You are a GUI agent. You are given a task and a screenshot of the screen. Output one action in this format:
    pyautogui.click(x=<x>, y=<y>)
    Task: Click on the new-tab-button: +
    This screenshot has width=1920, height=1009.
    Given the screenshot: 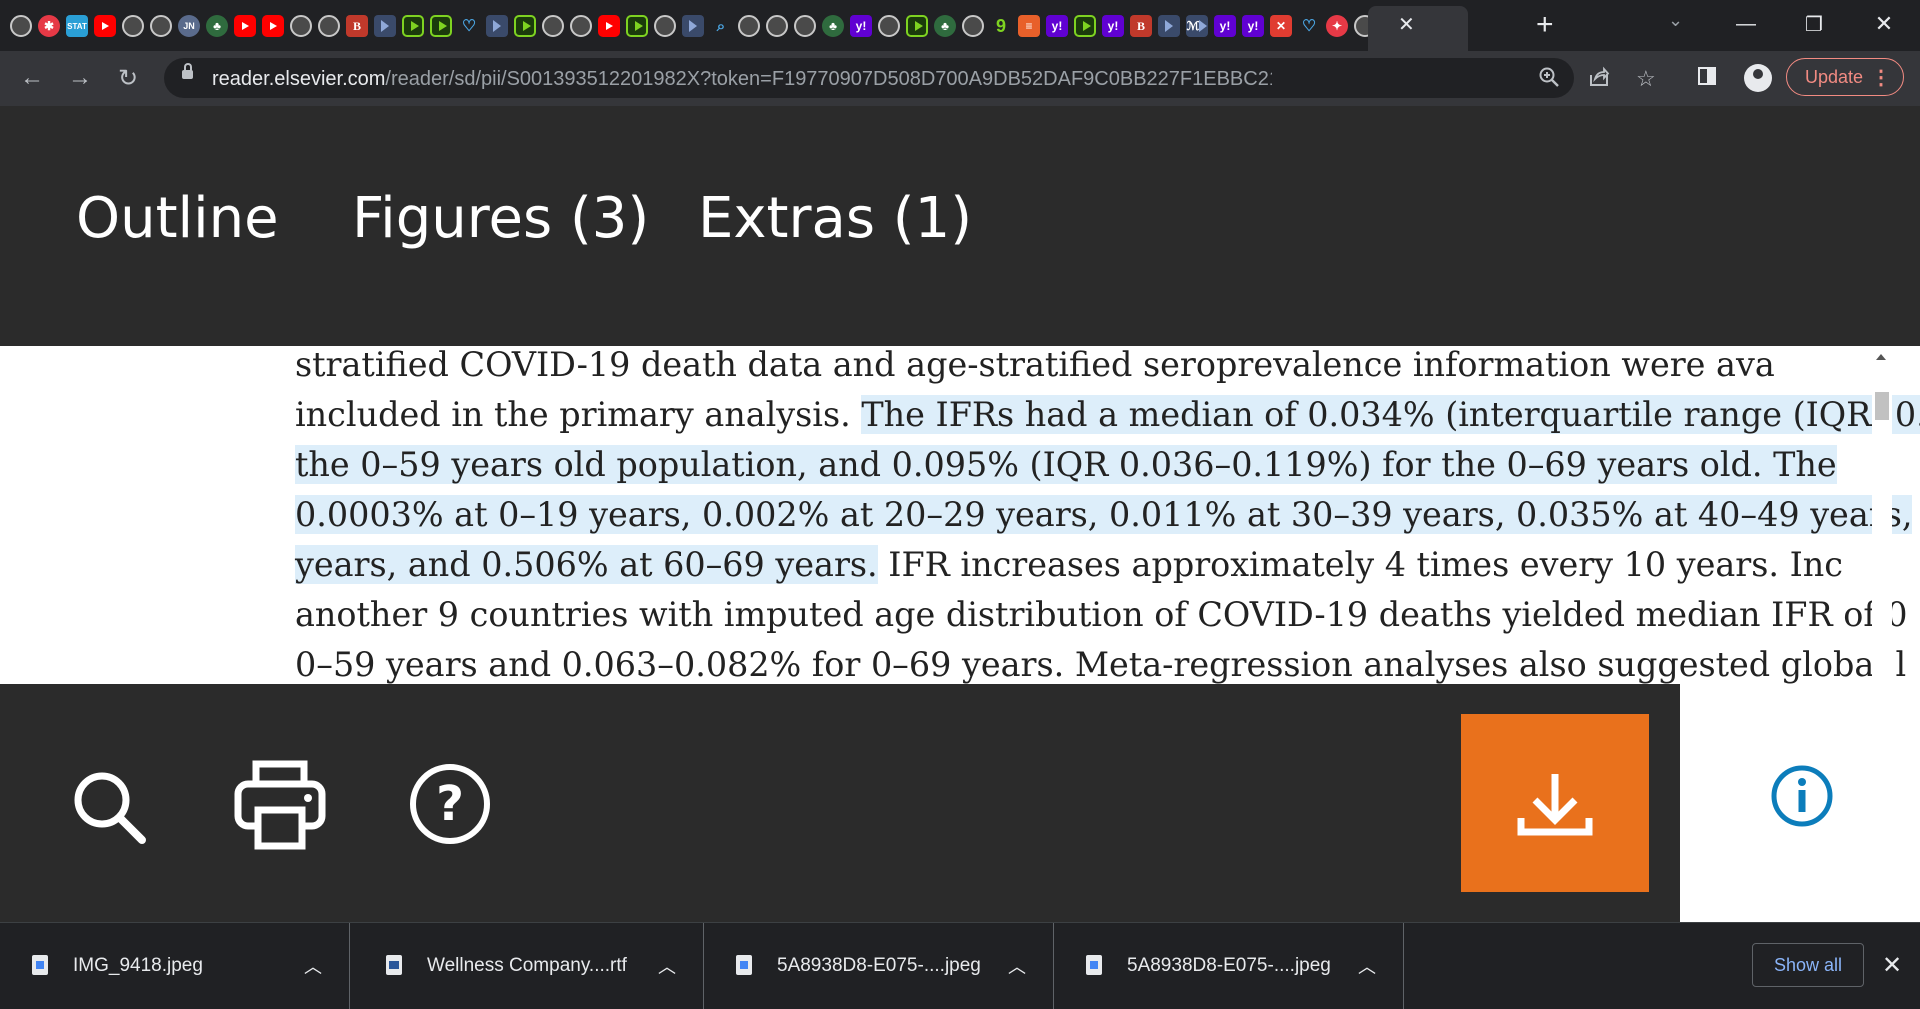 What is the action you would take?
    pyautogui.click(x=1545, y=25)
    